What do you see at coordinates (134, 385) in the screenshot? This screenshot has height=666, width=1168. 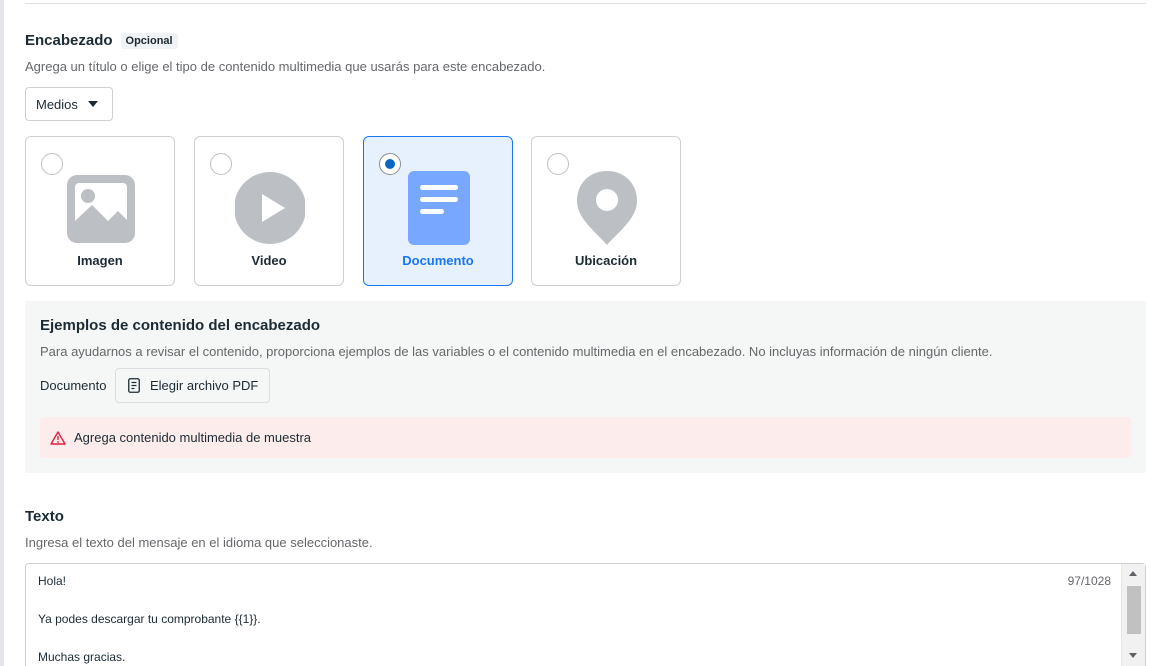 I see `file-icon` at bounding box center [134, 385].